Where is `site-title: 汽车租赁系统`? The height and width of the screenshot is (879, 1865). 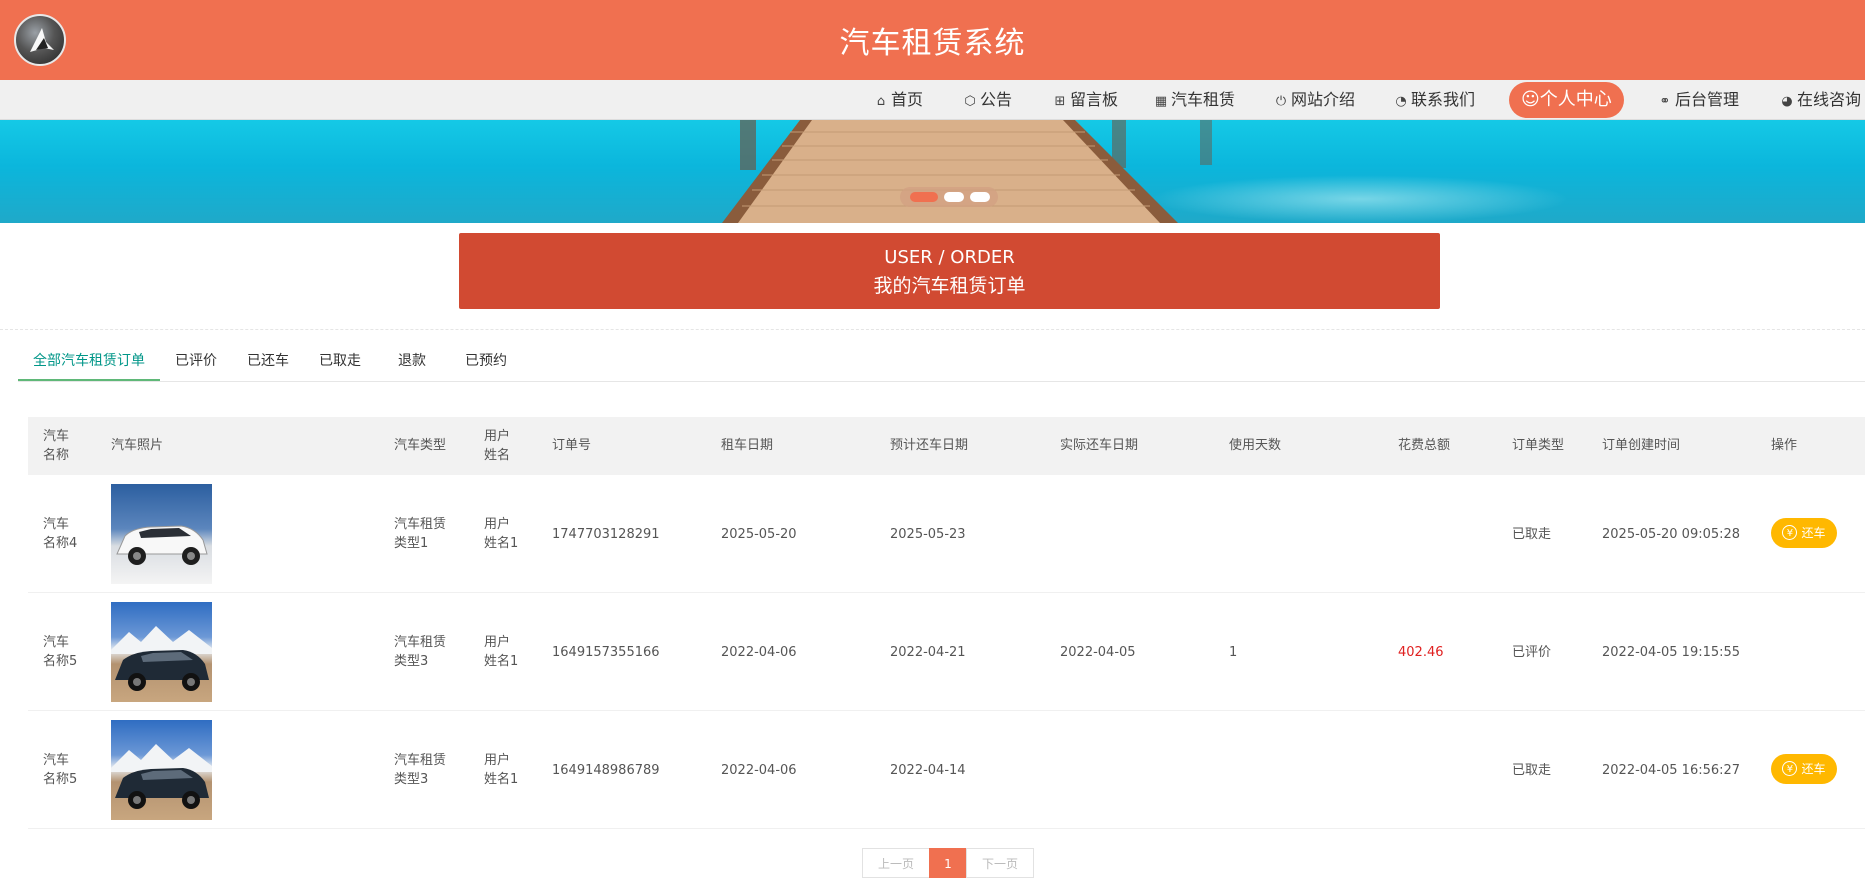
site-title: 汽车租赁系统 is located at coordinates (932, 43).